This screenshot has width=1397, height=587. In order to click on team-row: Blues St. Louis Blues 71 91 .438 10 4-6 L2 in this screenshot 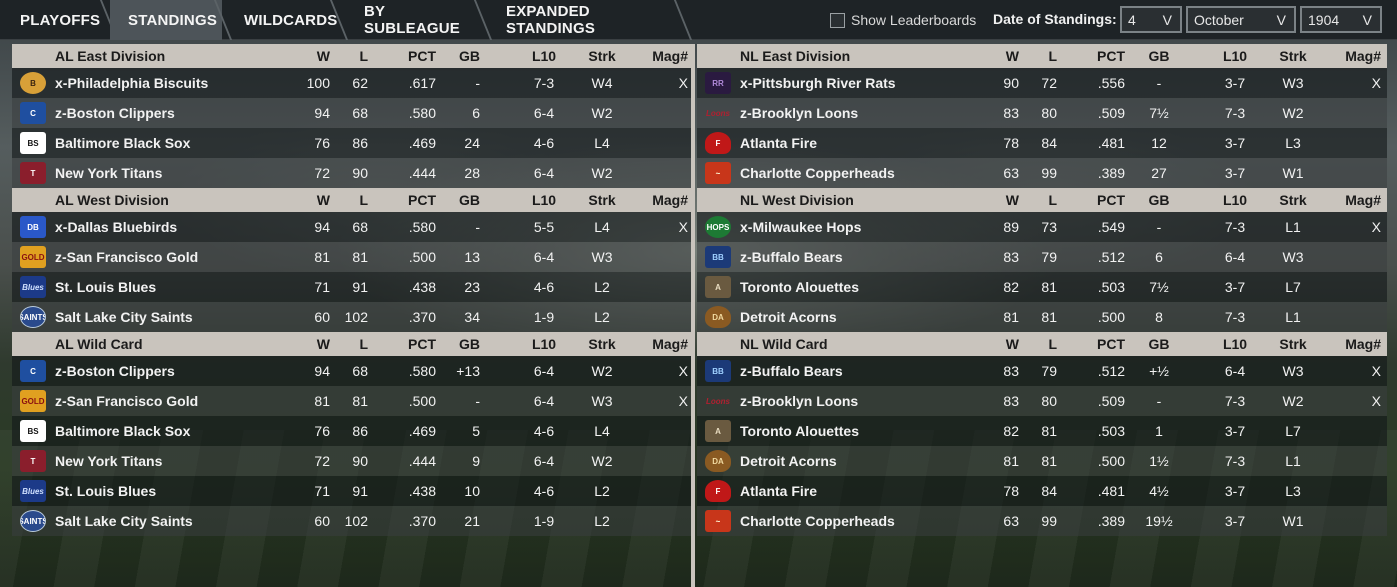, I will do `click(351, 491)`.